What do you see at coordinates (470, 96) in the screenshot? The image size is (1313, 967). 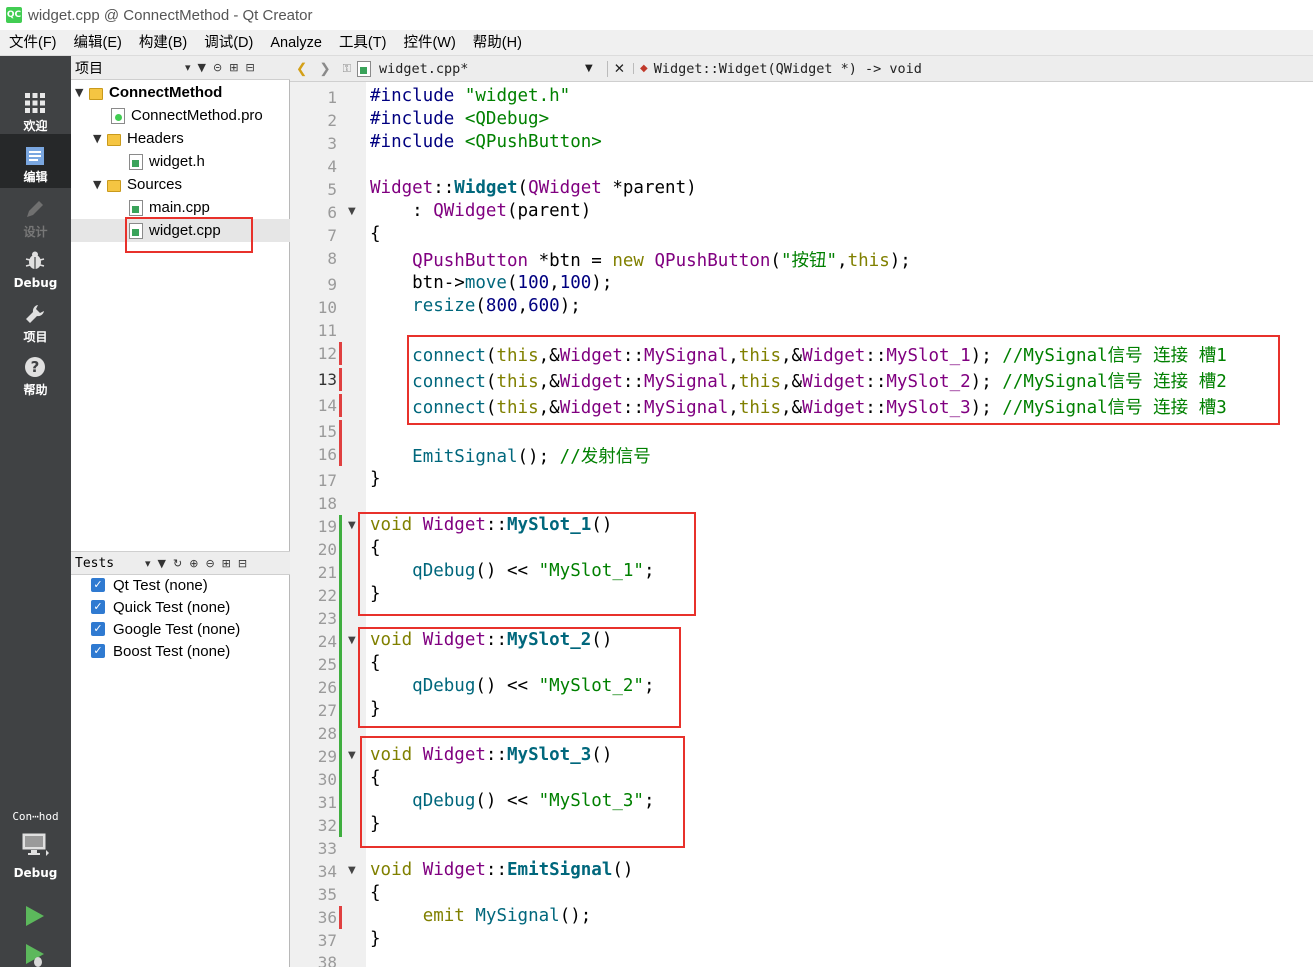 I see `code-line: #include "widget.h"` at bounding box center [470, 96].